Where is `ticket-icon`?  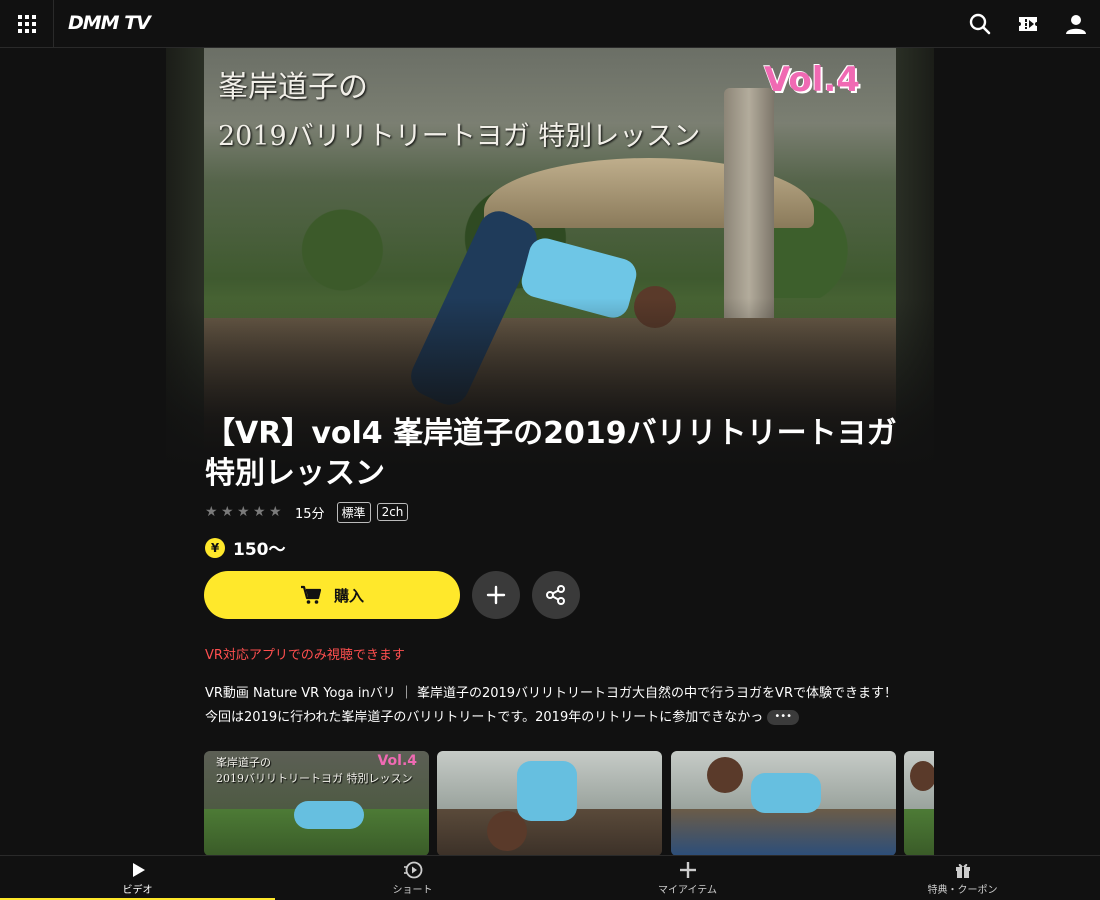
ticket-icon is located at coordinates (1028, 24).